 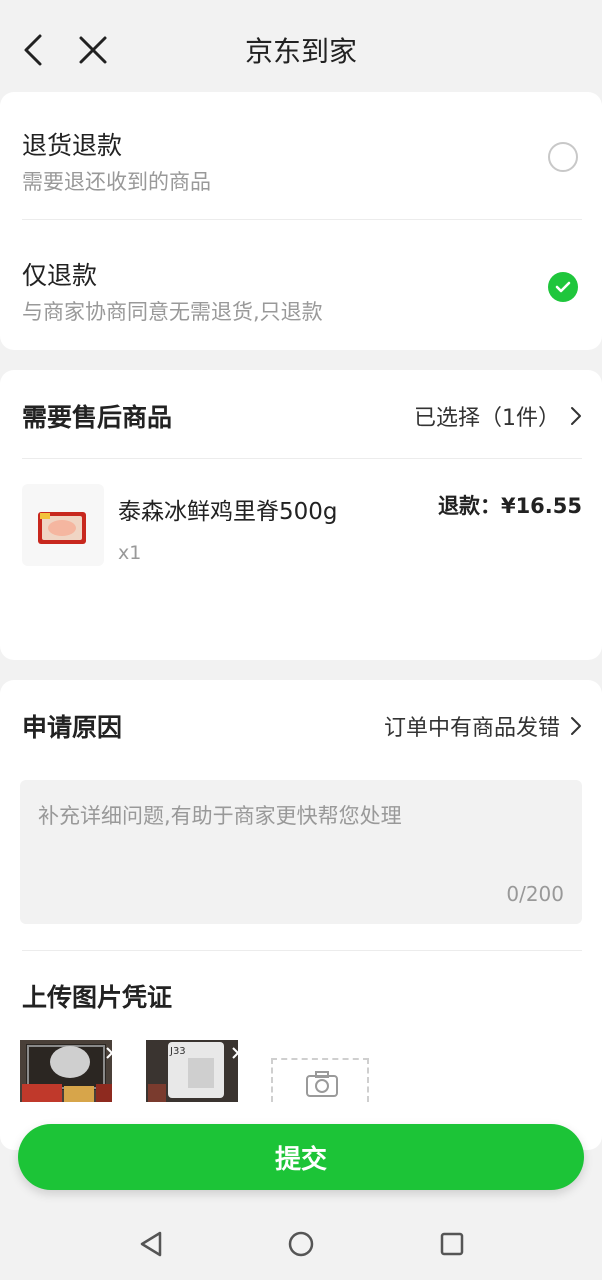 What do you see at coordinates (228, 512) in the screenshot?
I see `product-name: 泰森冰鲜鸡里脊500g` at bounding box center [228, 512].